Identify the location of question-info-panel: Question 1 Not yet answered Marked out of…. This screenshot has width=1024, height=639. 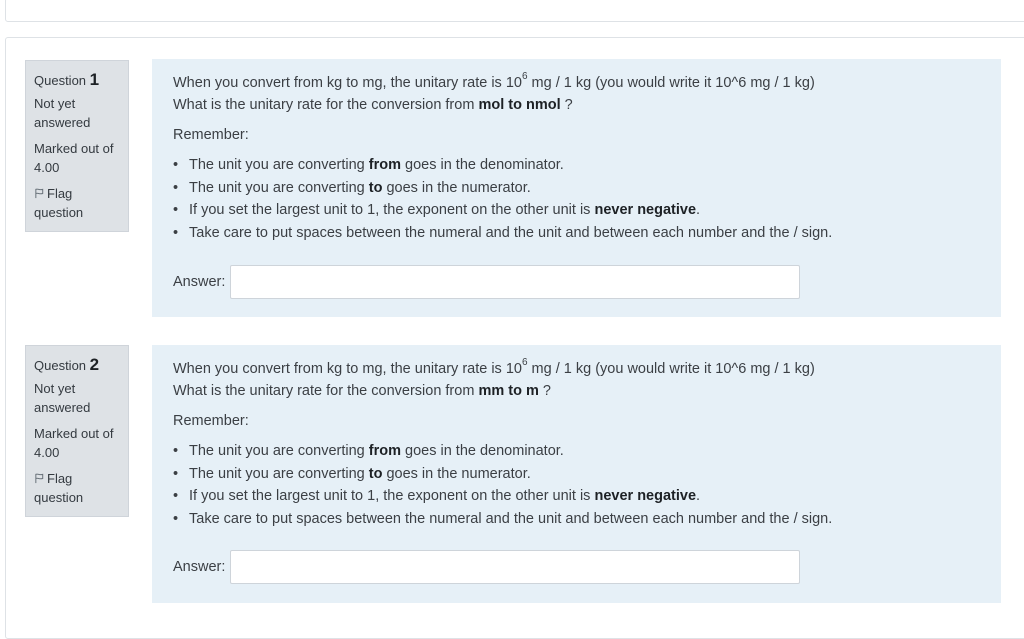
(77, 146).